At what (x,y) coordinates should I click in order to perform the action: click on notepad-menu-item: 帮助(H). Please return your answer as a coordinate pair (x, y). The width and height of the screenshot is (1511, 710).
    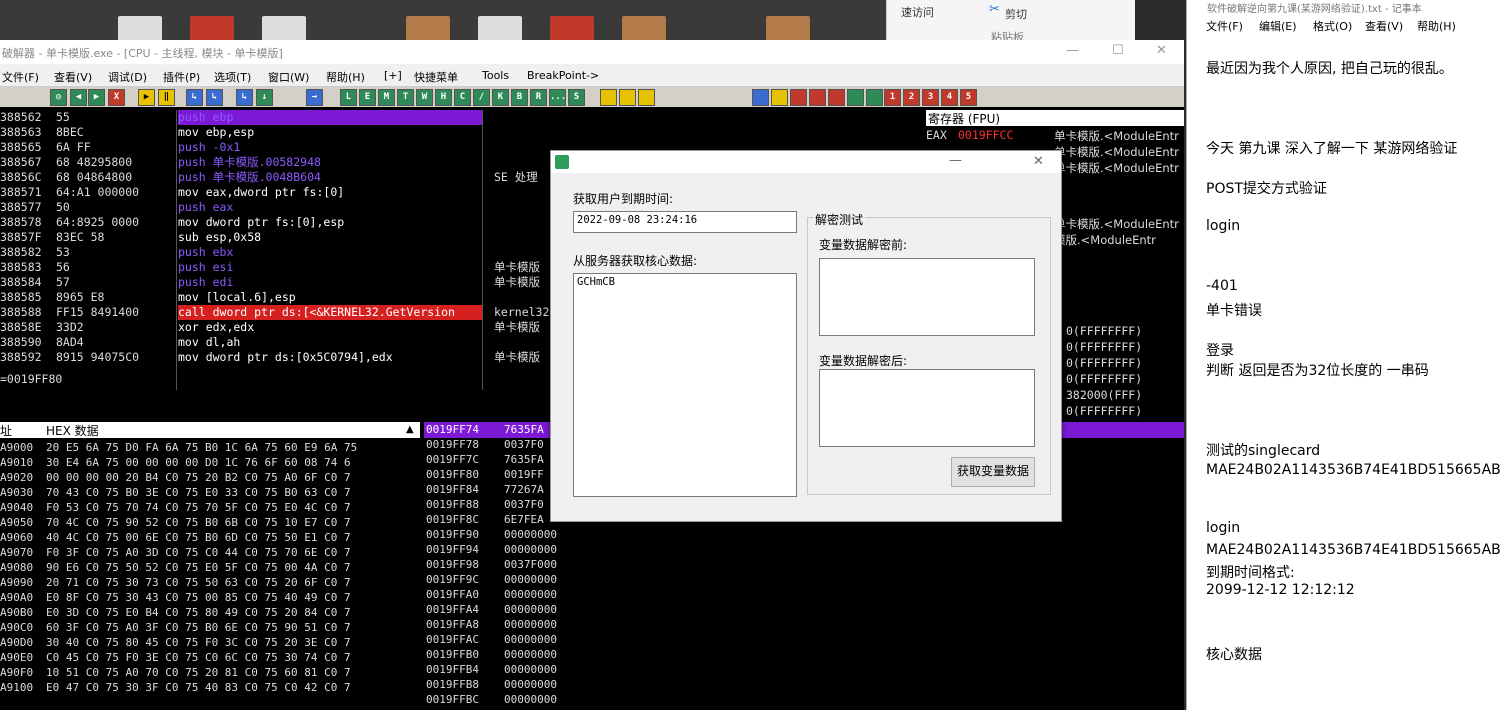
    Looking at the image, I should click on (1436, 26).